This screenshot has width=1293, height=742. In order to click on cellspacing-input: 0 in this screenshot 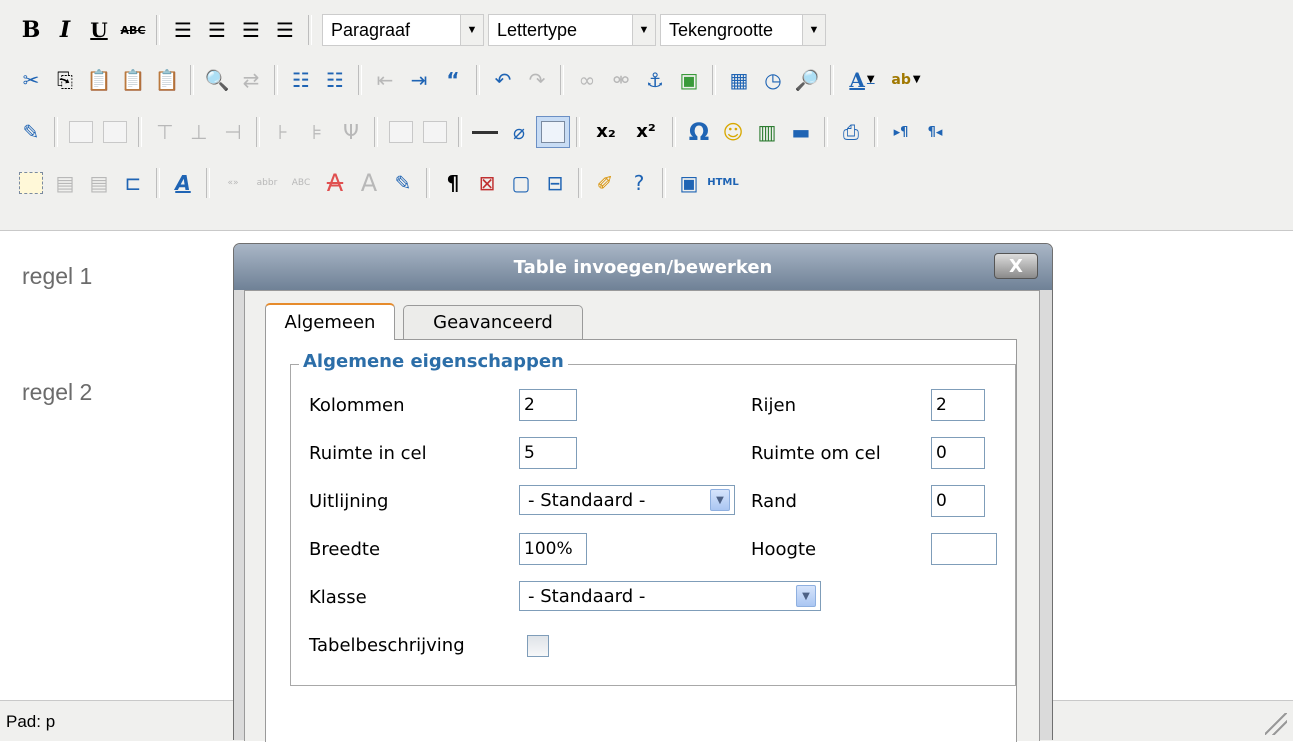, I will do `click(958, 453)`.